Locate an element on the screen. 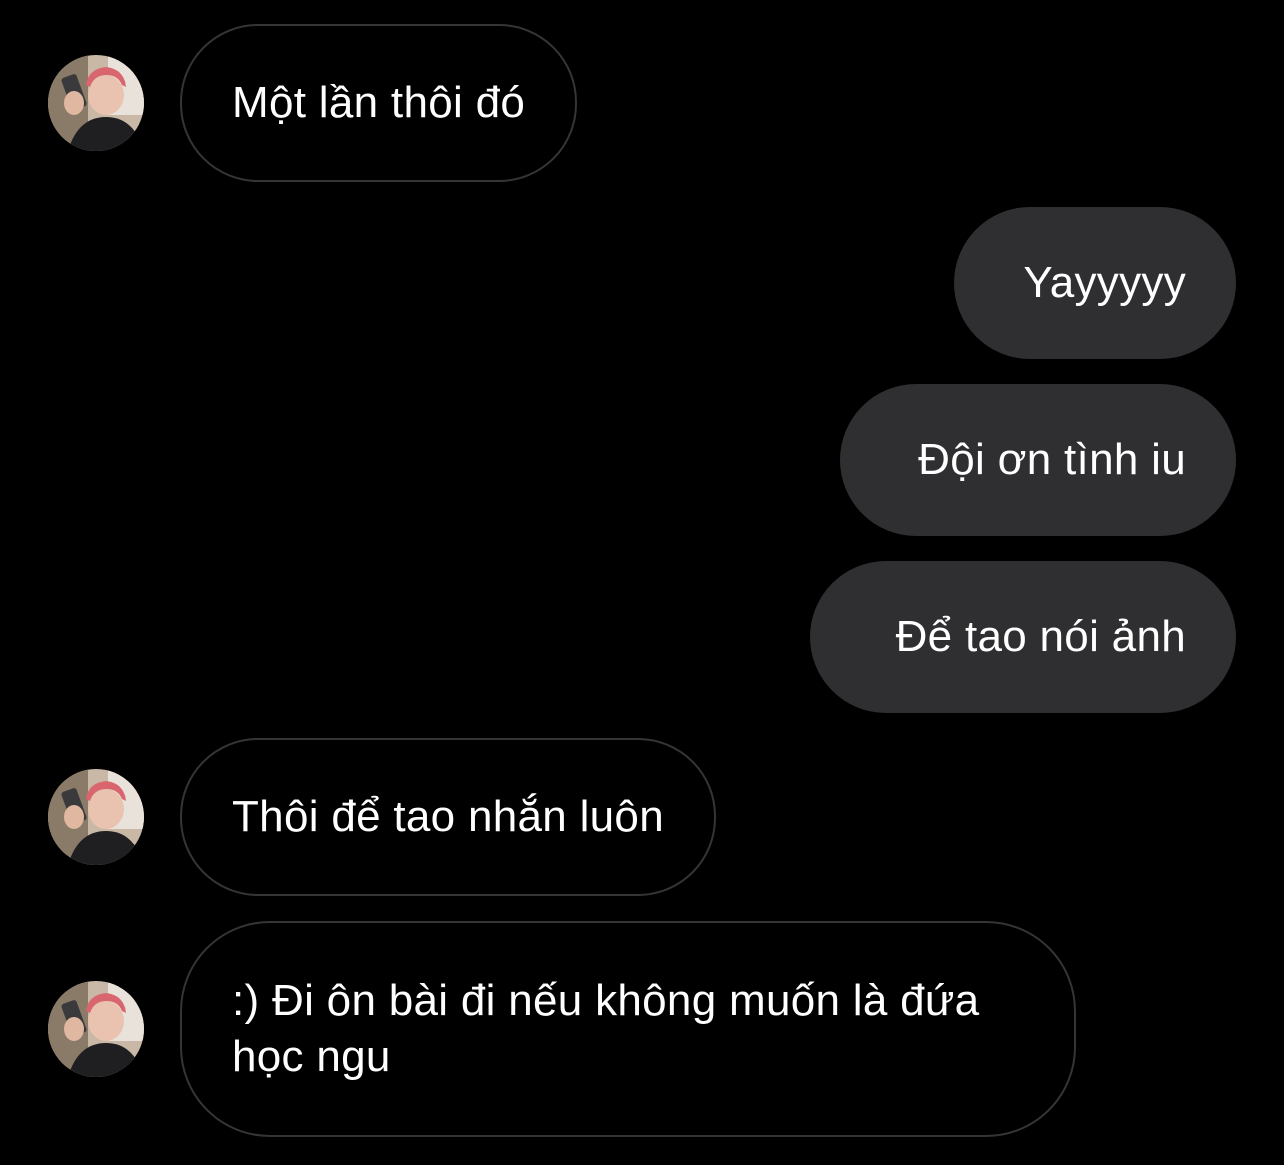  message-bubble: Thôi để tao nhắn luôn is located at coordinates (448, 817).